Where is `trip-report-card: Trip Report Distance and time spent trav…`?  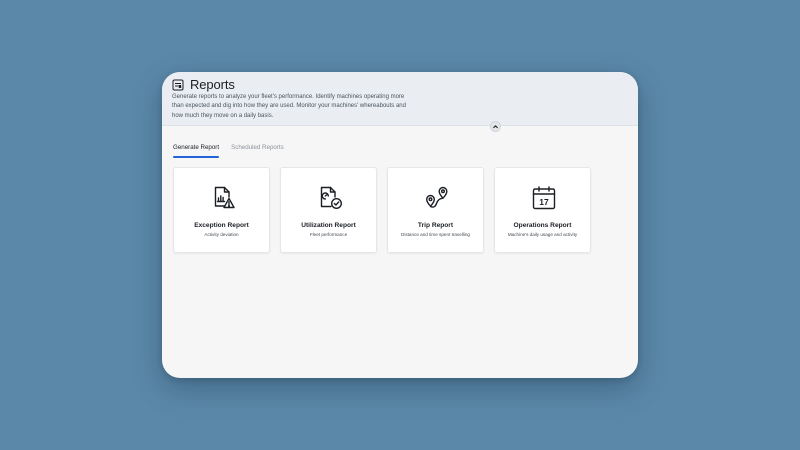
trip-report-card: Trip Report Distance and time spent trav… is located at coordinates (435, 210).